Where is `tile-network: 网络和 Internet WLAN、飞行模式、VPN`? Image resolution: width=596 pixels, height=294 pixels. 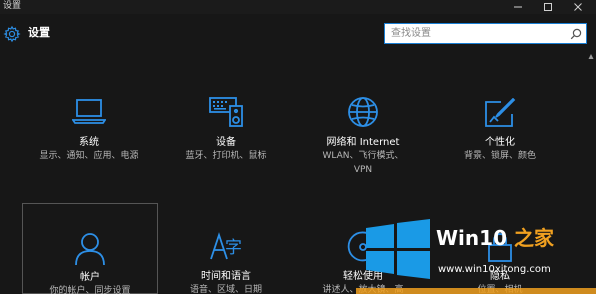 tile-network: 网络和 Internet WLAN、飞行模式、VPN is located at coordinates (363, 142).